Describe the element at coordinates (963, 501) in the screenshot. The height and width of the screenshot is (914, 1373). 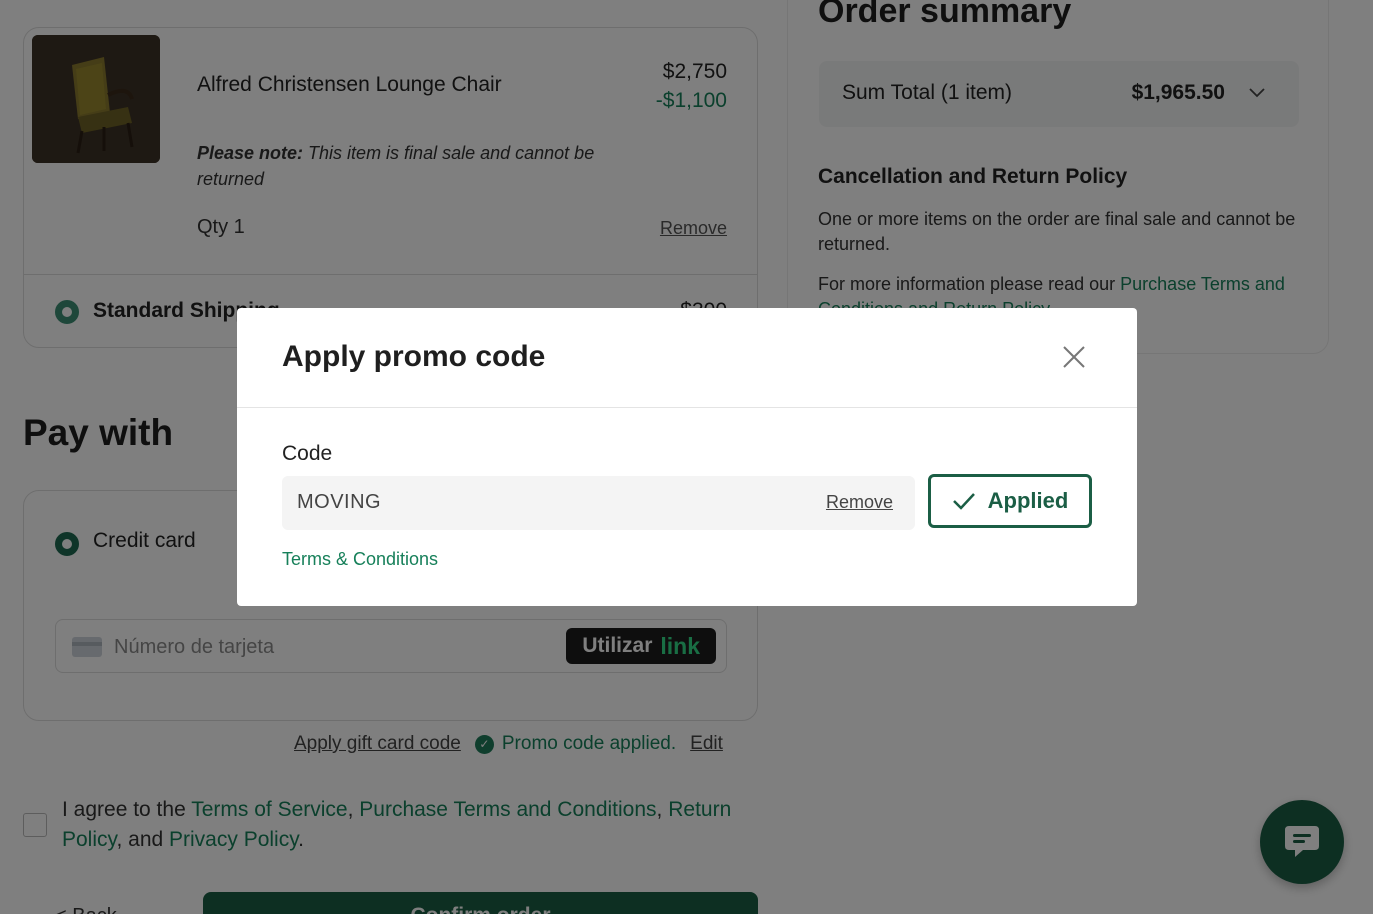
I see `checkmark-icon` at that location.